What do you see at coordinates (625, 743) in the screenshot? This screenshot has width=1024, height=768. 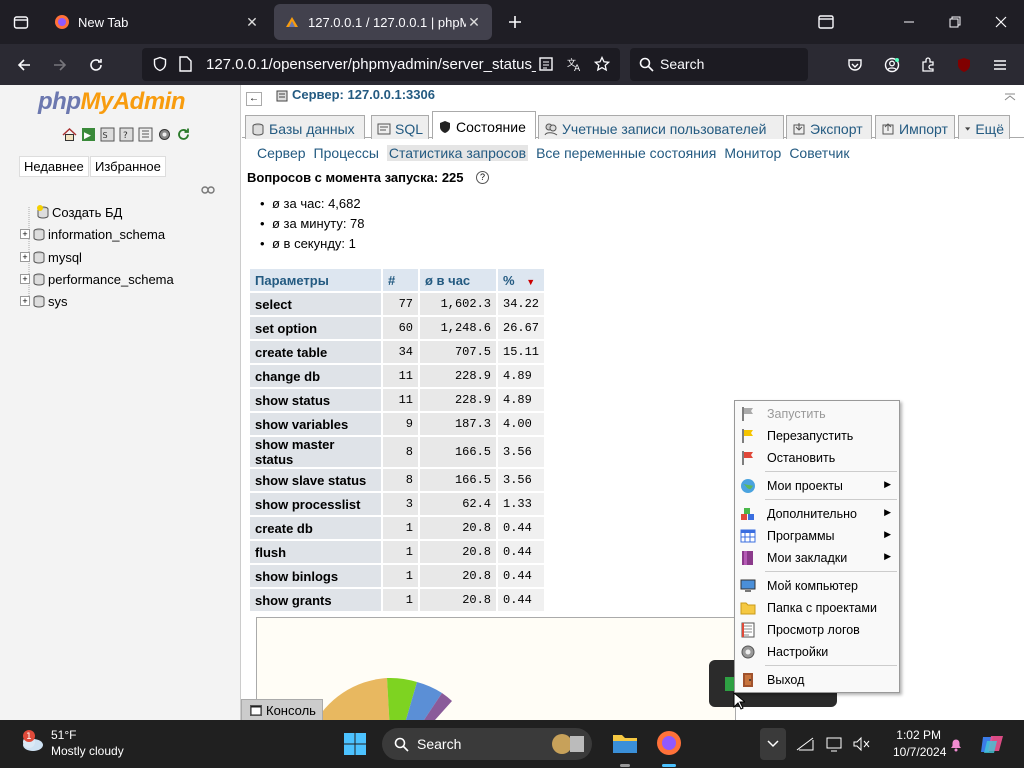 I see `taskbar-file-explorer` at bounding box center [625, 743].